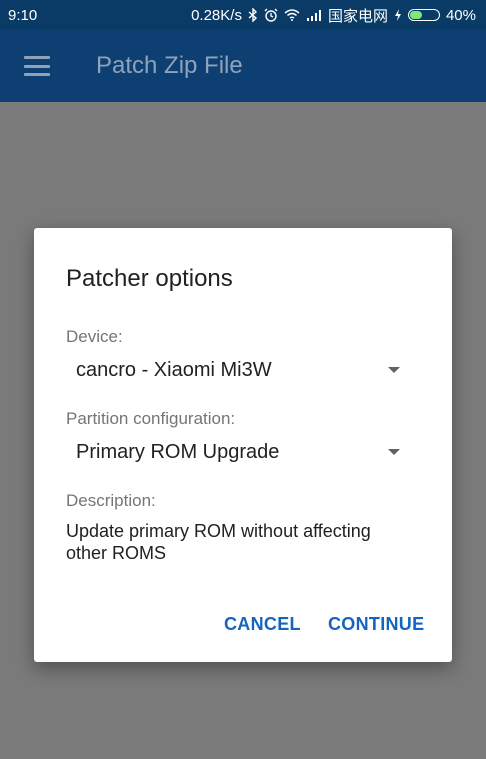 The width and height of the screenshot is (486, 759). I want to click on partition-select: Primary ROM Upgrade, so click(233, 452).